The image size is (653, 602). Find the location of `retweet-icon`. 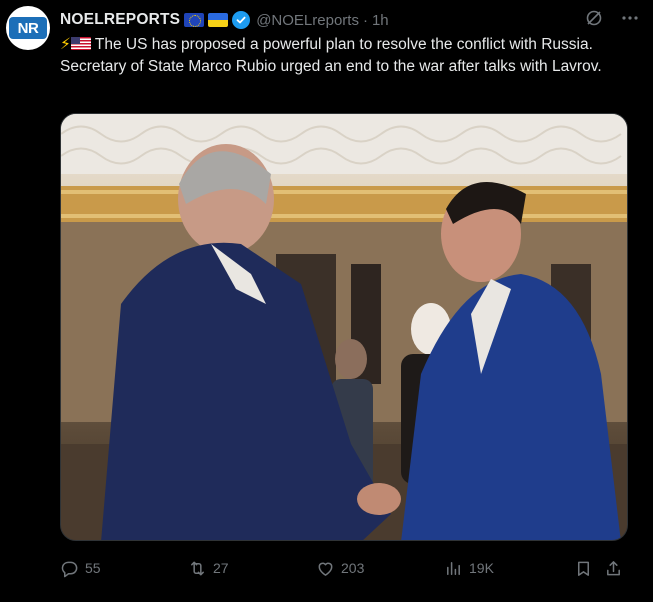

retweet-icon is located at coordinates (197, 568).